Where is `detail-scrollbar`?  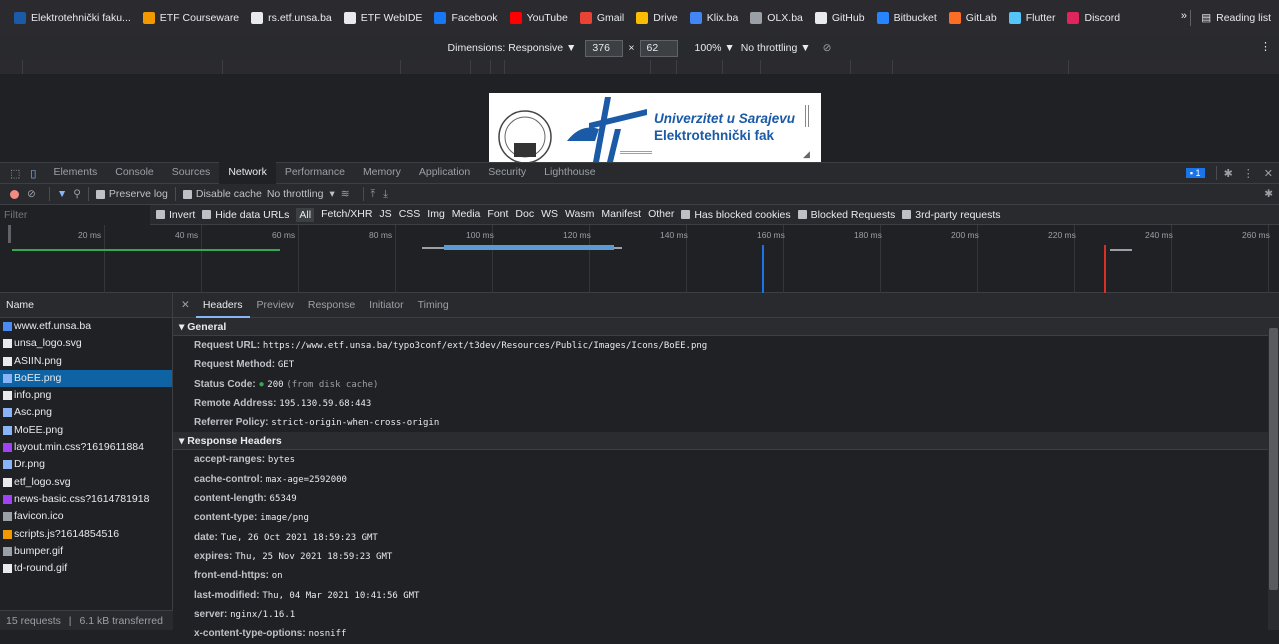
detail-scrollbar is located at coordinates (1273, 474).